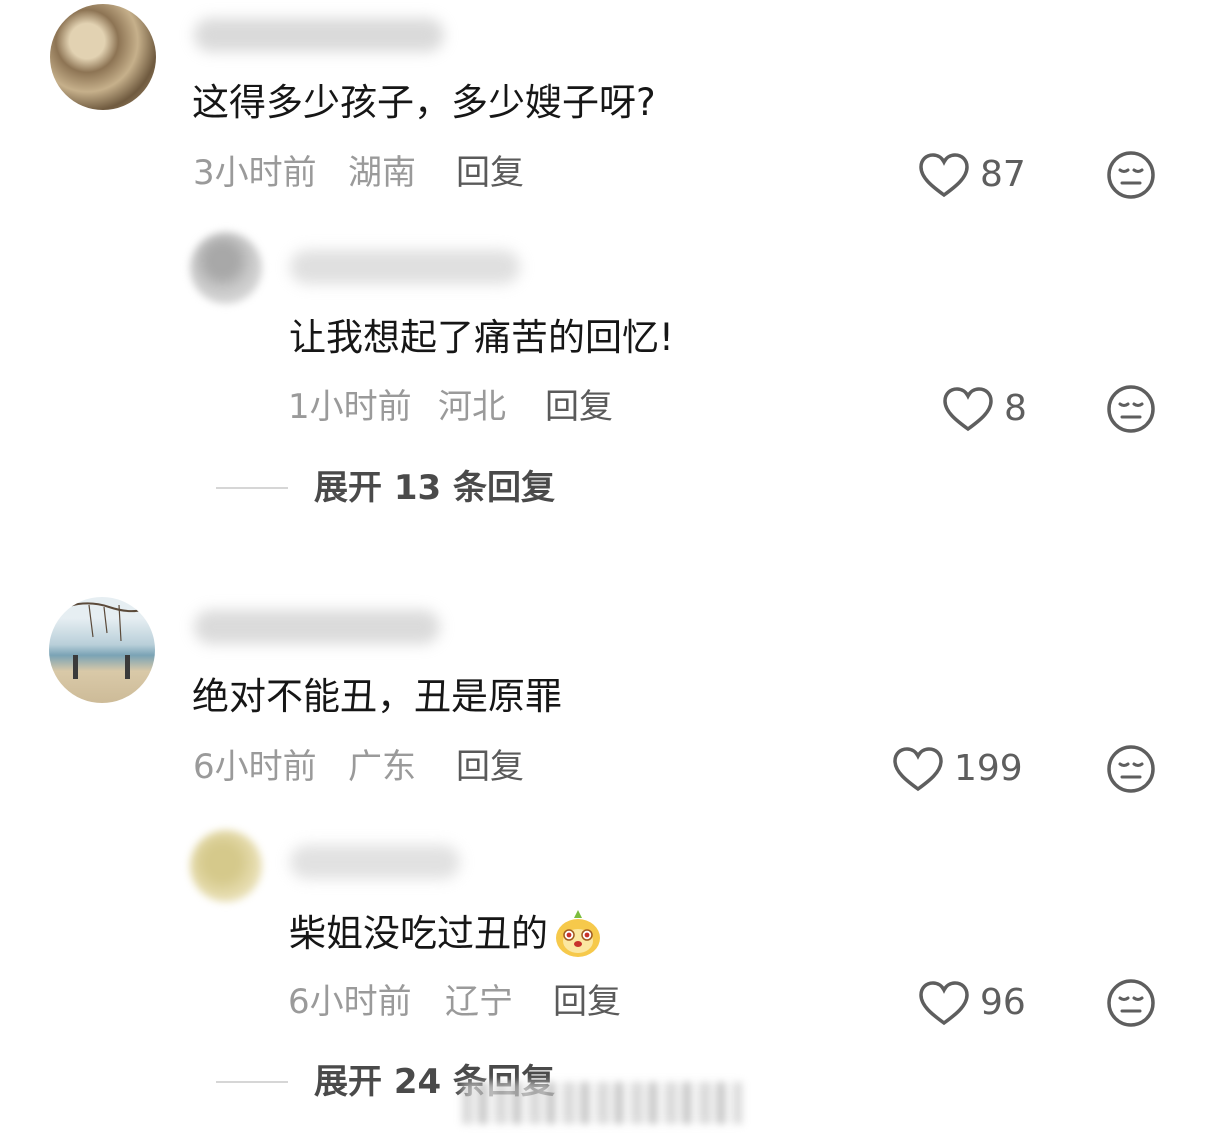  What do you see at coordinates (102, 640) in the screenshot?
I see `beach-scene-icon` at bounding box center [102, 640].